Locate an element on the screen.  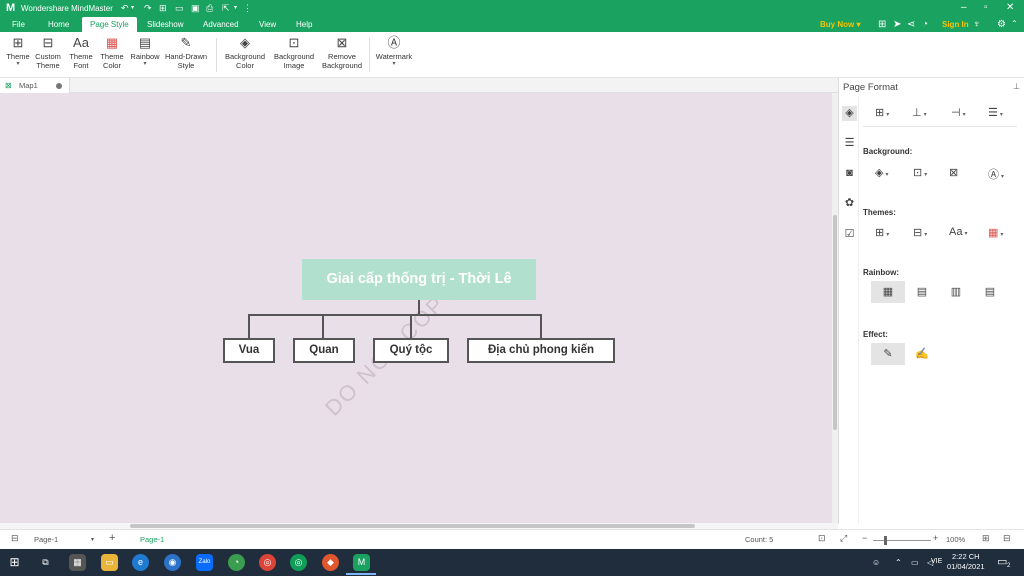
zoom-in-icon: + is located at coordinates (935, 538).